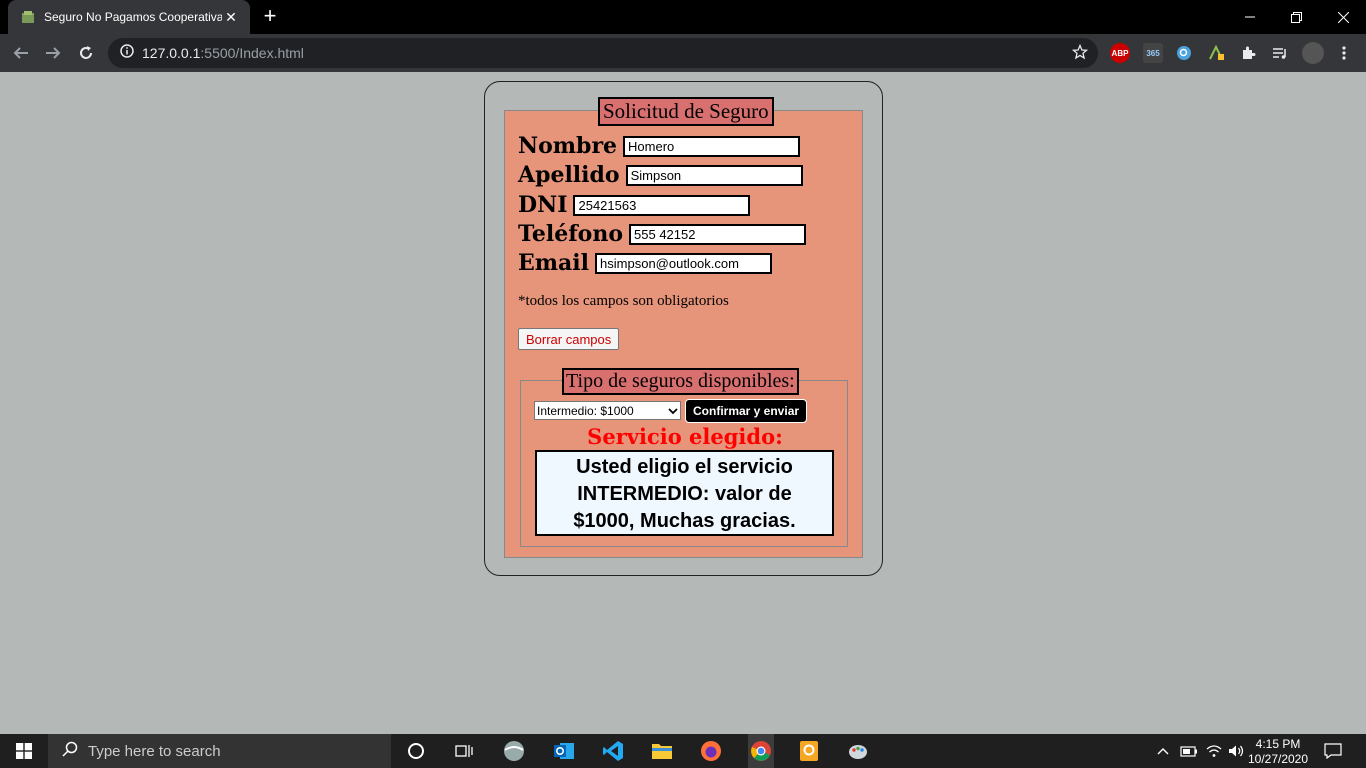  What do you see at coordinates (171, 53) in the screenshot?
I see `url-host: 127.0.0.1` at bounding box center [171, 53].